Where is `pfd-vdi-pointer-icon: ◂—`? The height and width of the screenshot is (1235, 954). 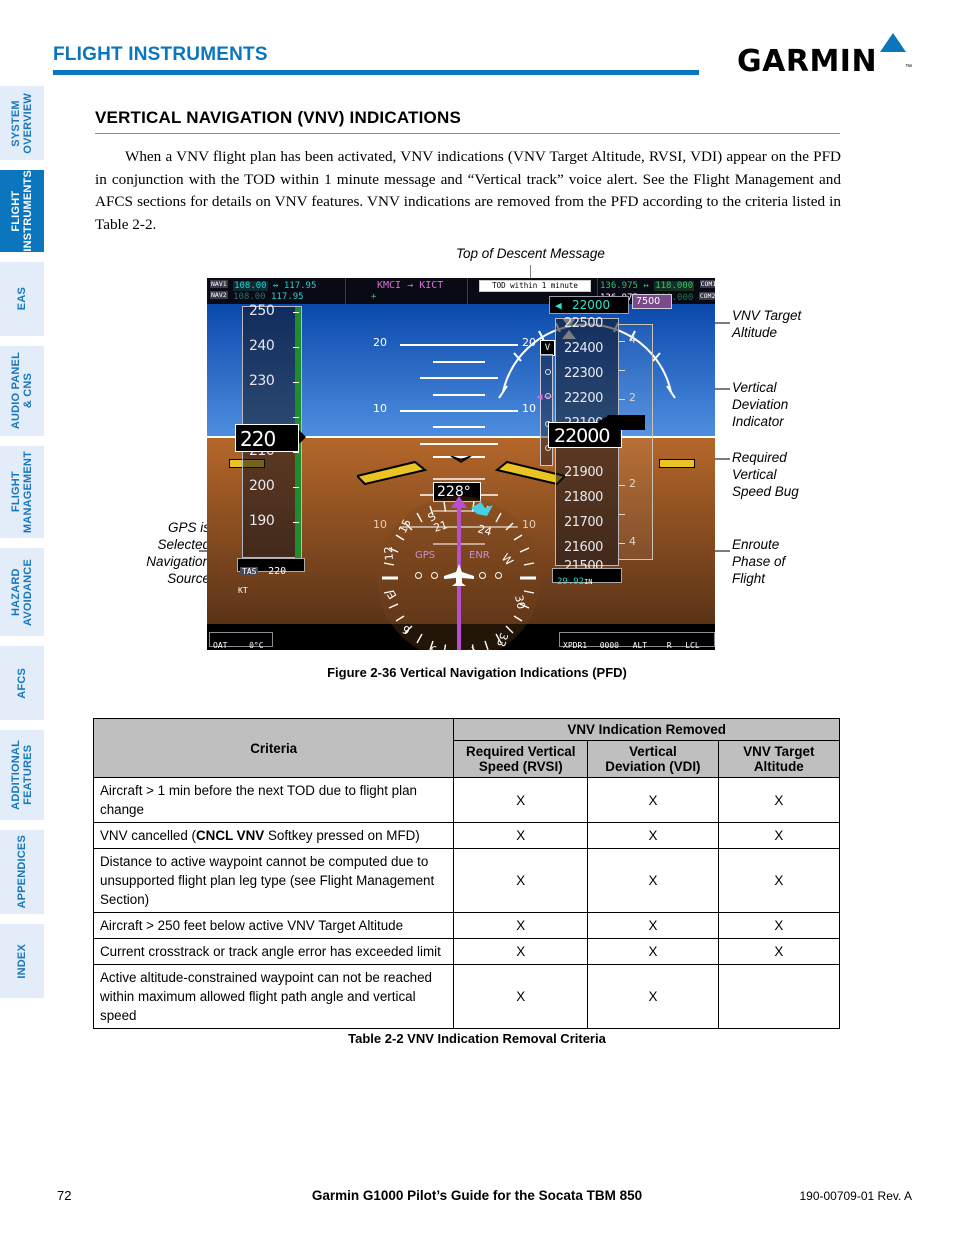
pfd-vdi-pointer-icon: ◂— is located at coordinates (544, 396).